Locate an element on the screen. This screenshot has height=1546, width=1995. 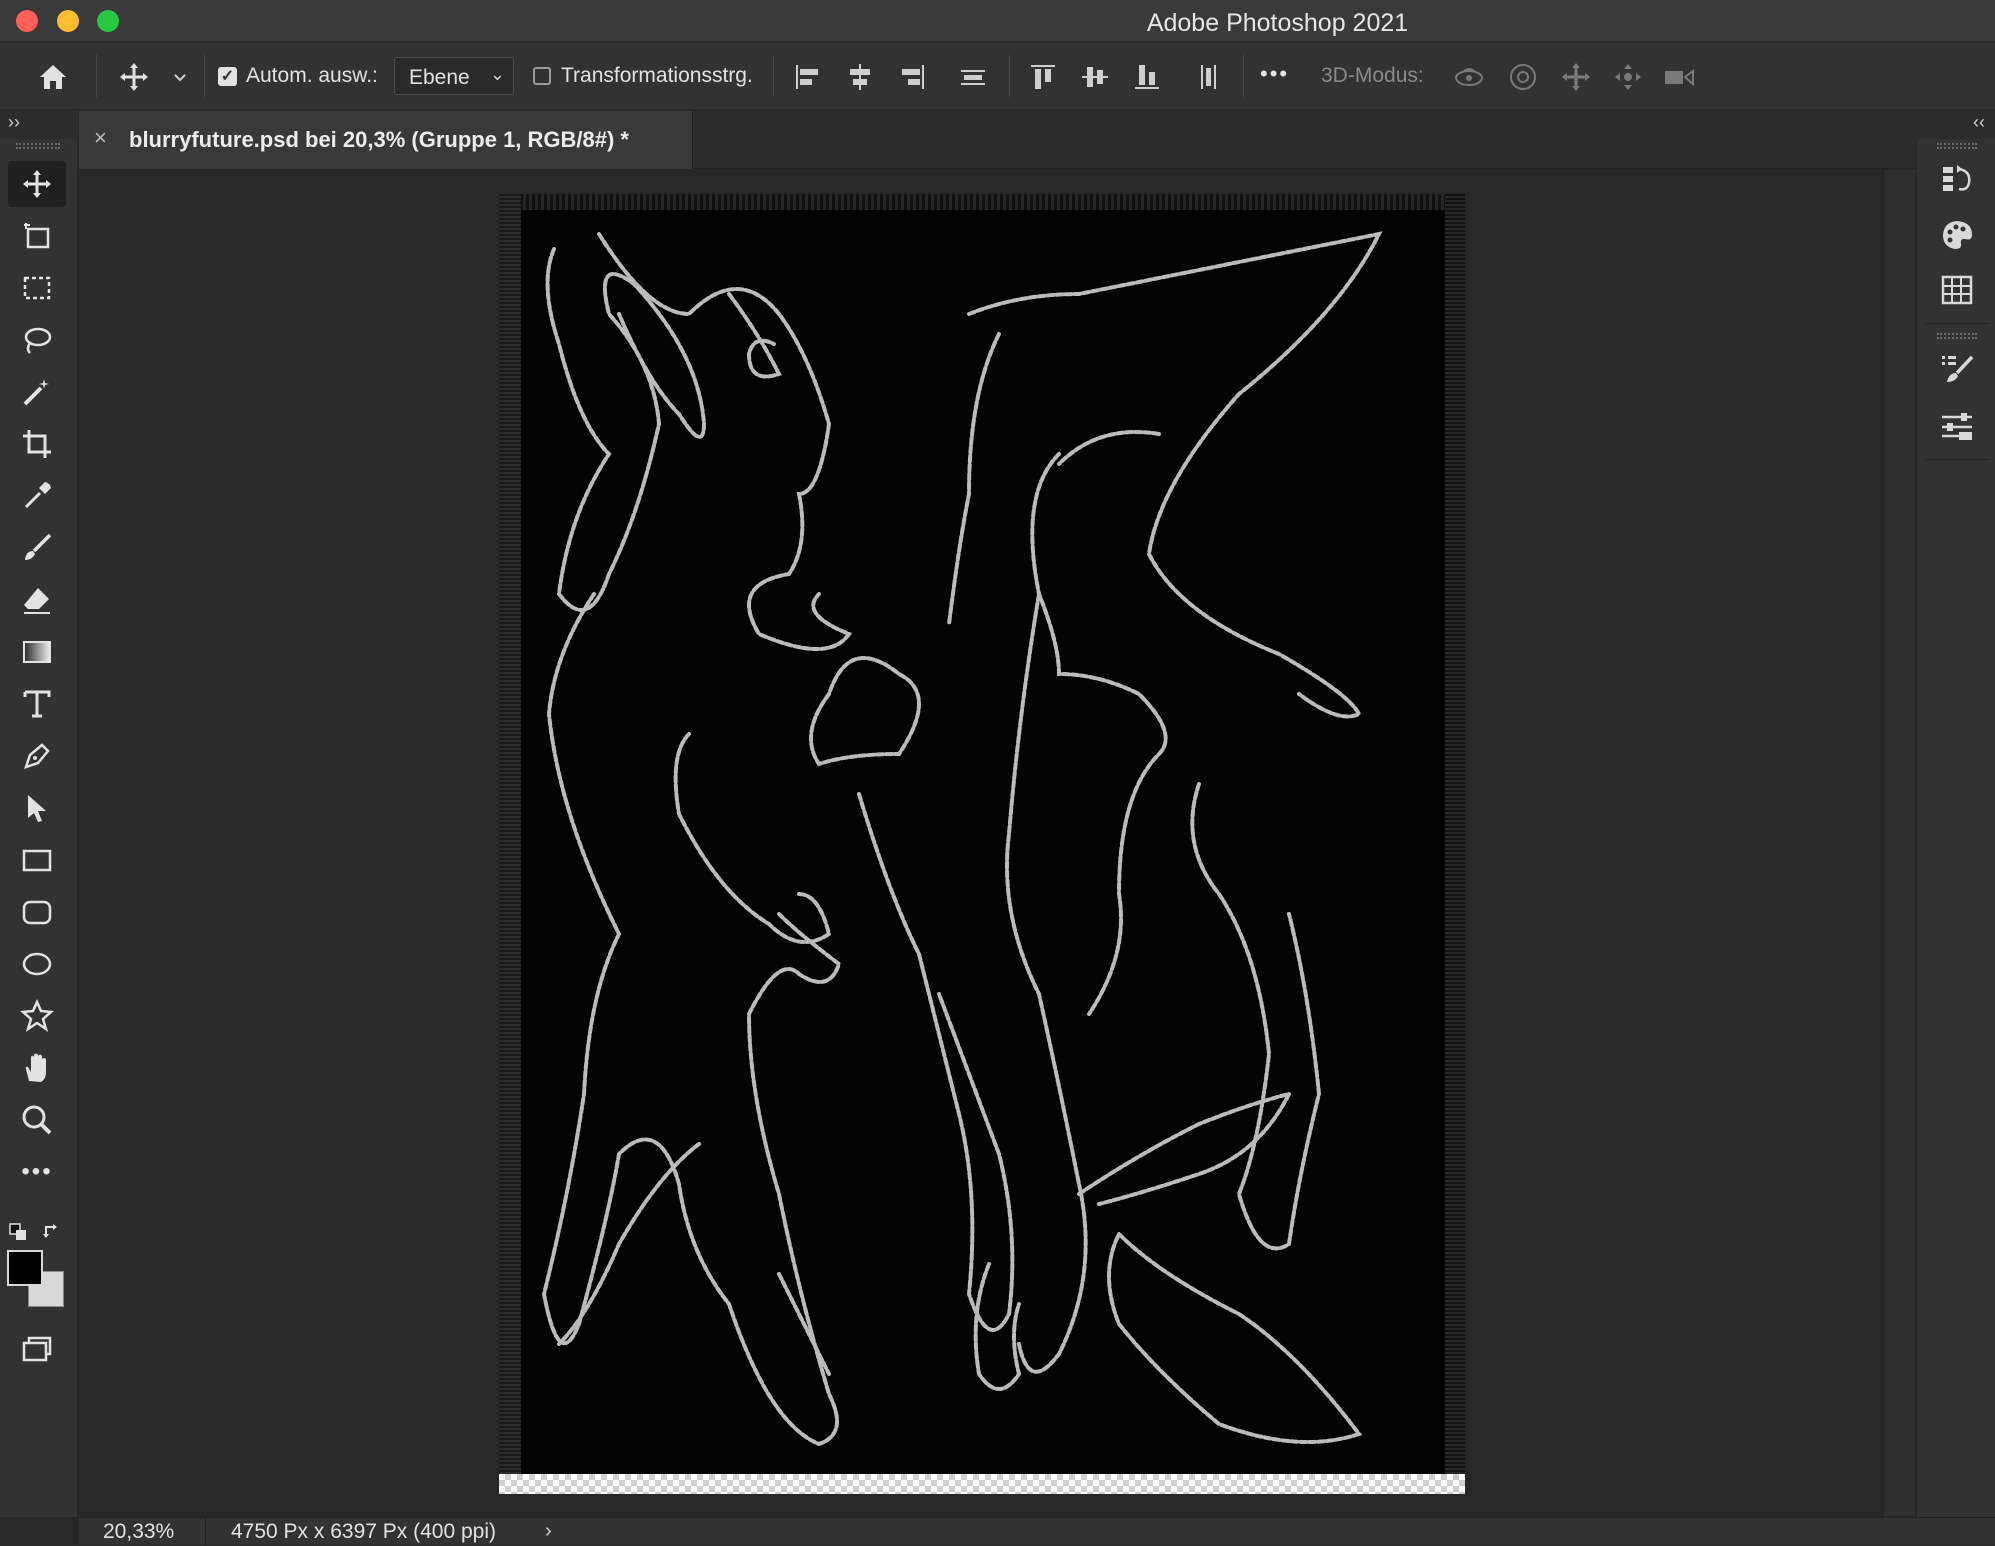
home-button is located at coordinates (53, 77).